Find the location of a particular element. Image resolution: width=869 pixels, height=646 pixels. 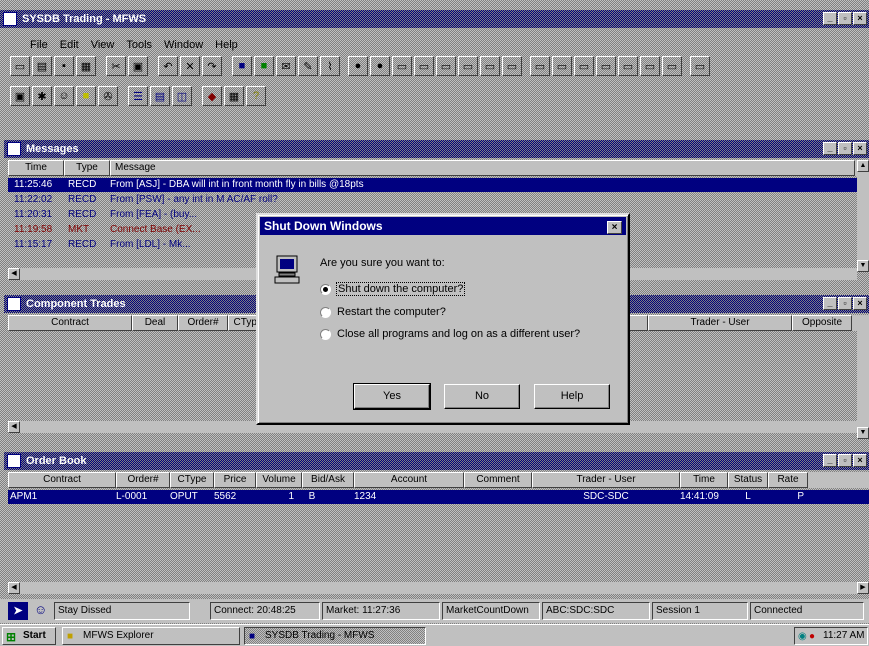

col-volume: Volume is located at coordinates (279, 480).